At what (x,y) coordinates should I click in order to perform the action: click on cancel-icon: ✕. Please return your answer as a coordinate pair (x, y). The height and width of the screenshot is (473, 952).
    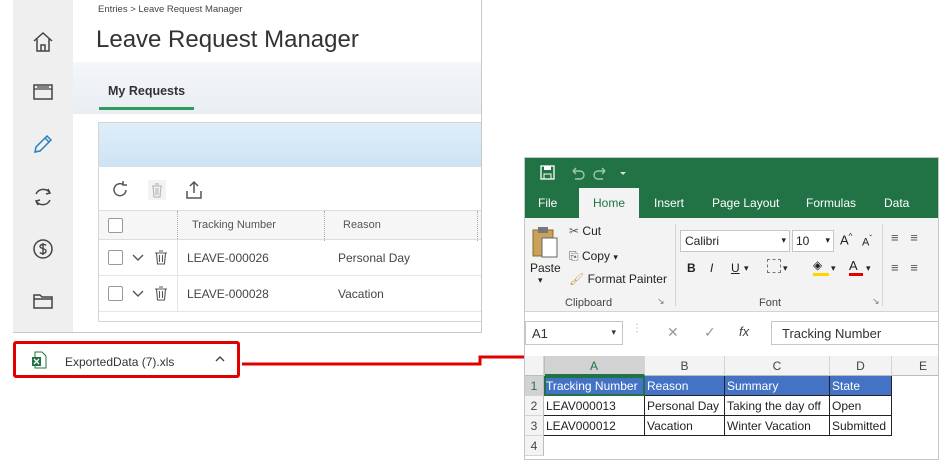
    Looking at the image, I should click on (673, 332).